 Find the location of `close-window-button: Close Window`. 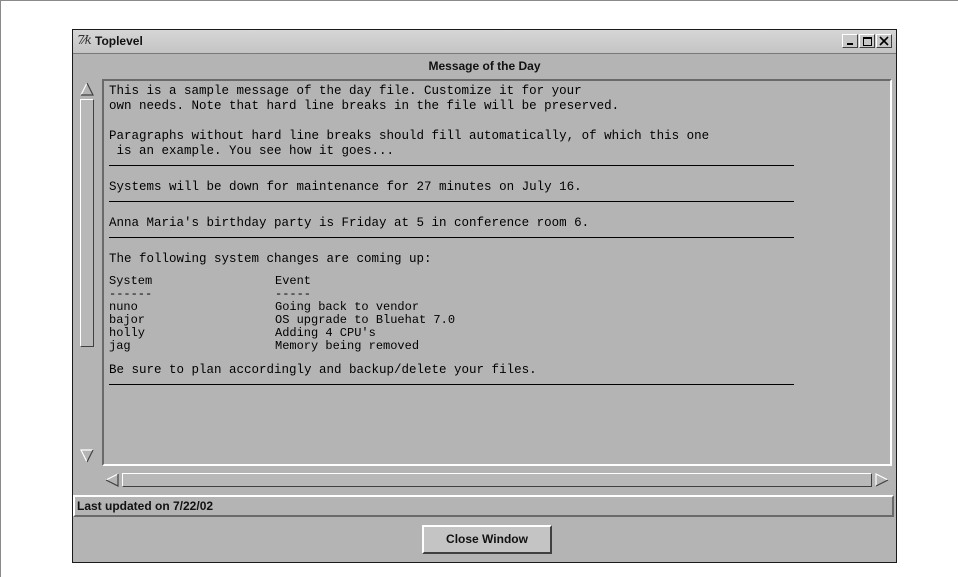

close-window-button: Close Window is located at coordinates (487, 539).